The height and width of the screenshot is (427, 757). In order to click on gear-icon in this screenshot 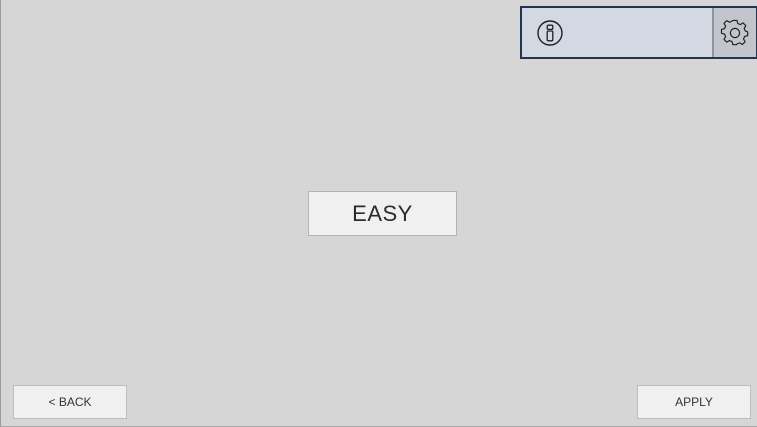, I will do `click(734, 32)`.